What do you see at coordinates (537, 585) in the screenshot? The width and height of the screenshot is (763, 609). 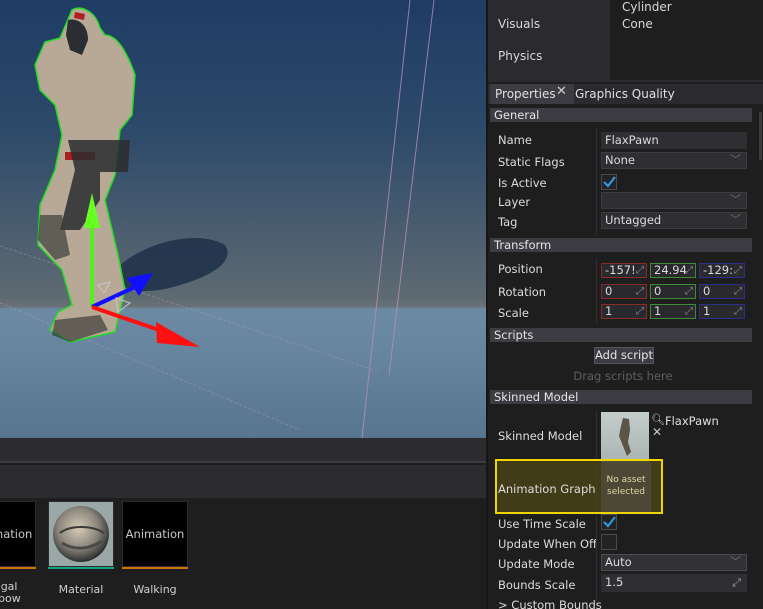 I see `bounds-scale-label: Bounds Scale` at bounding box center [537, 585].